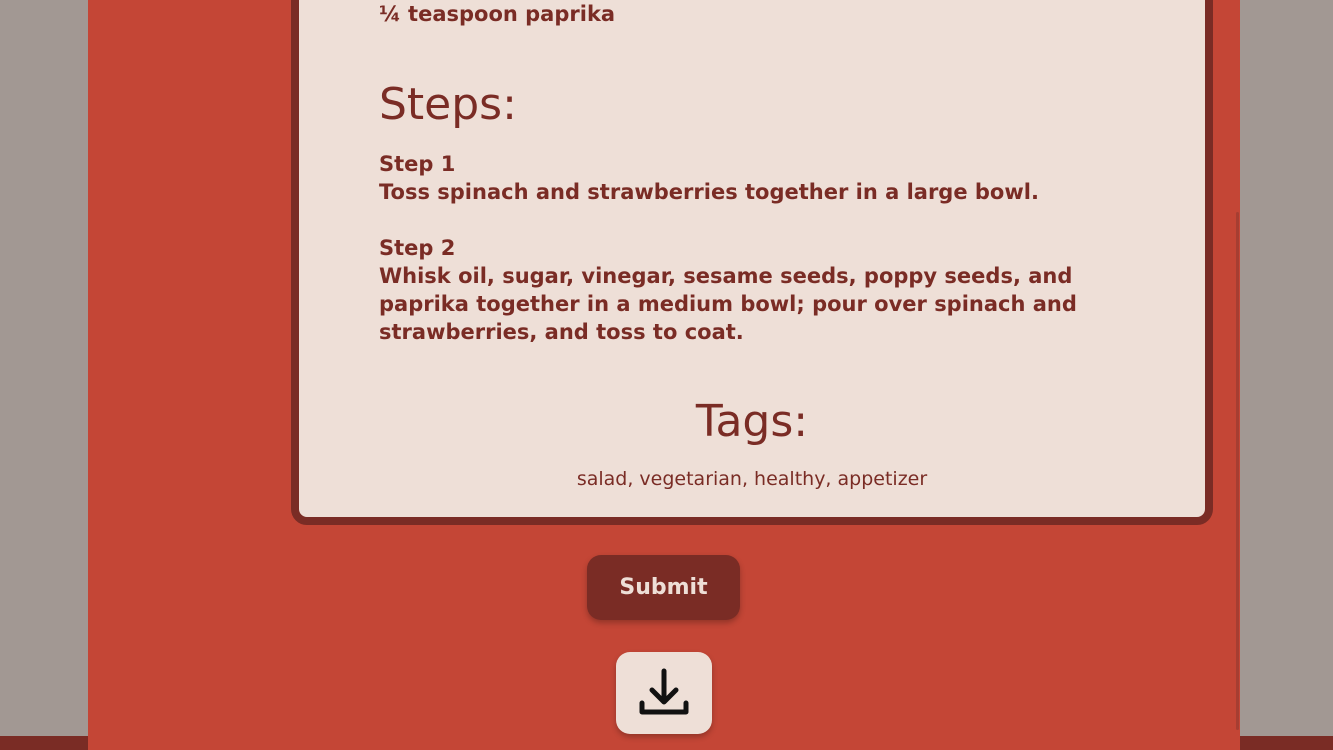 This screenshot has width=1333, height=750. I want to click on tags-heading: Tags:, so click(752, 421).